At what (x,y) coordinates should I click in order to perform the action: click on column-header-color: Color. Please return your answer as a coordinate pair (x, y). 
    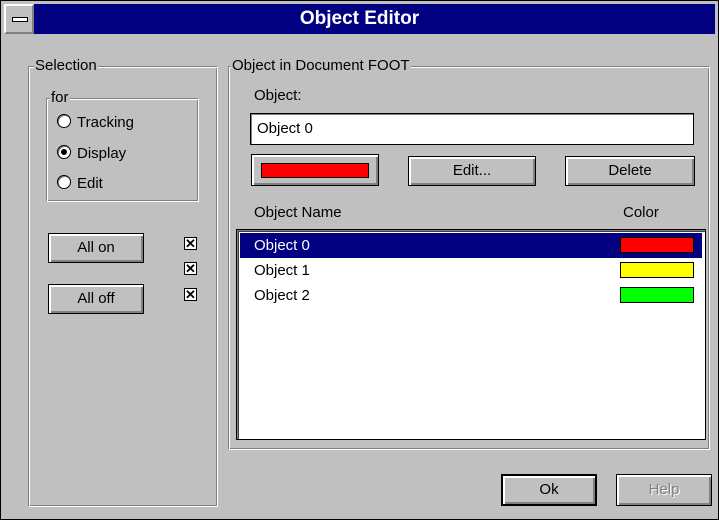
    Looking at the image, I should click on (641, 212).